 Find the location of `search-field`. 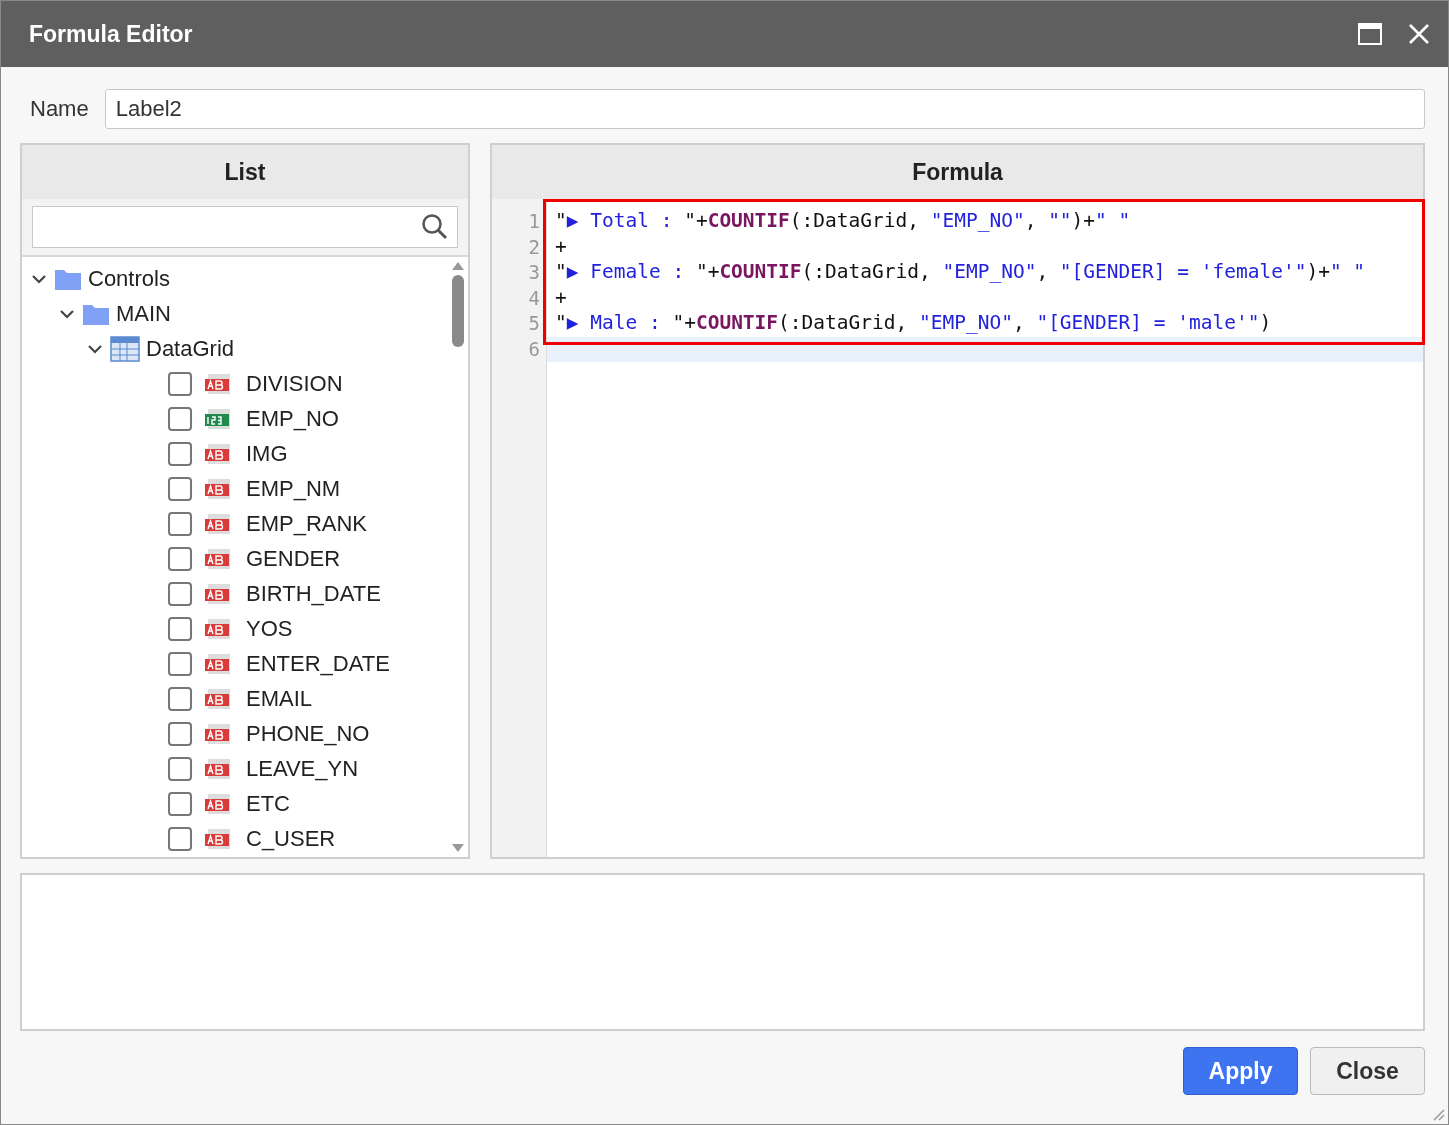

search-field is located at coordinates (245, 227).